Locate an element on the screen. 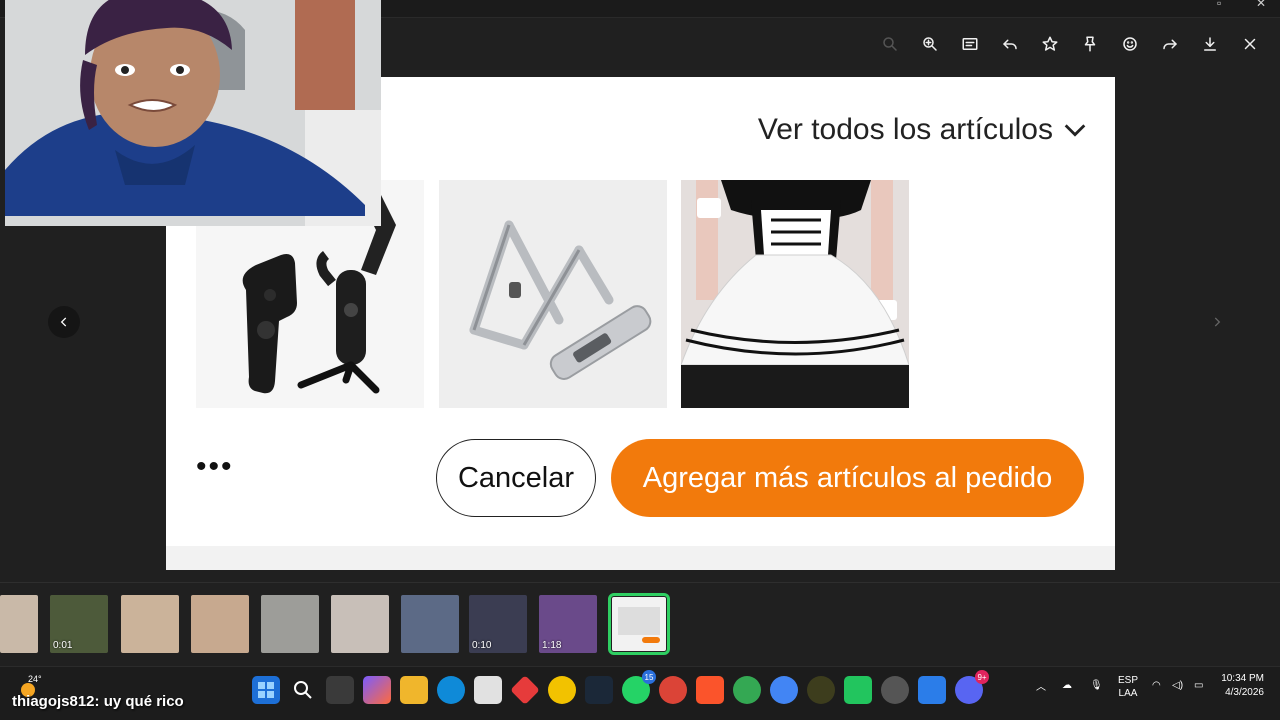  chat-username: thiagojs812 is located at coordinates (53, 701).